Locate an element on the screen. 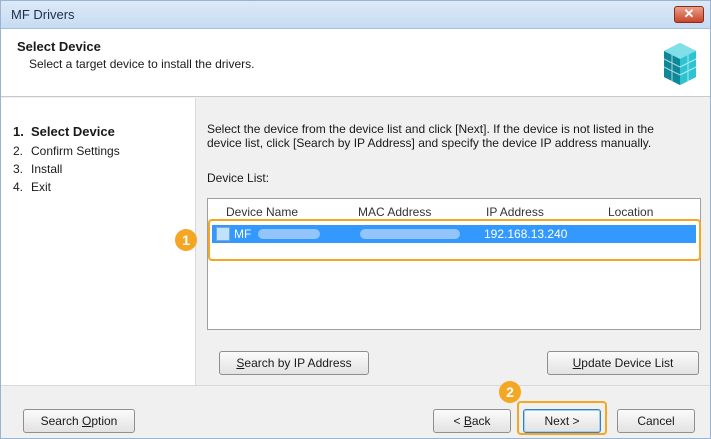 The image size is (711, 439). close-button: ✕ is located at coordinates (689, 14).